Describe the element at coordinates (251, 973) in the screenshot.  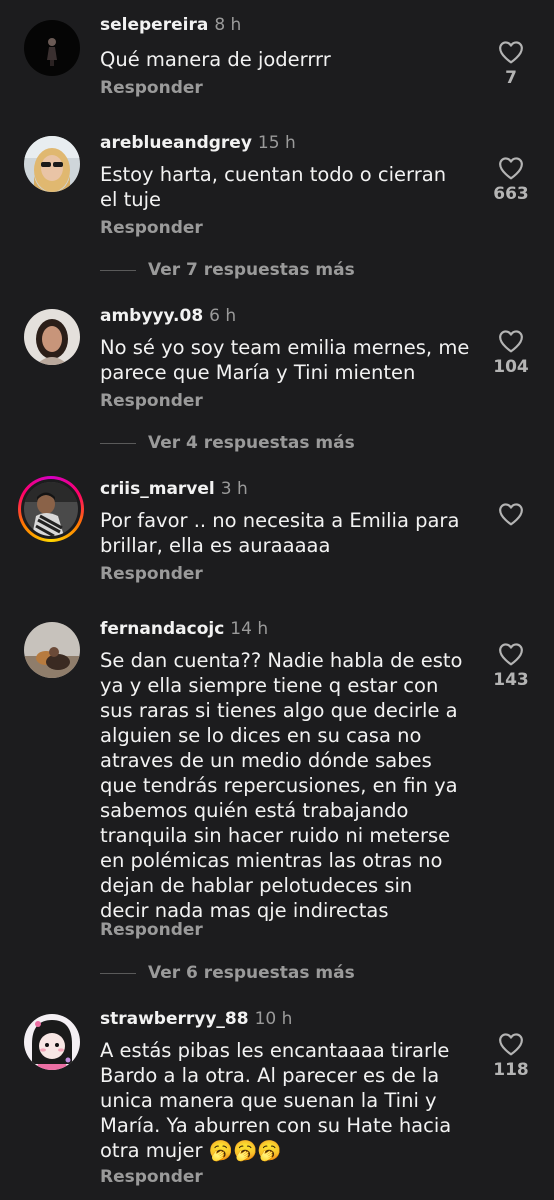
I see `view-more-replies-label: Ver 6 respuestas más` at that location.